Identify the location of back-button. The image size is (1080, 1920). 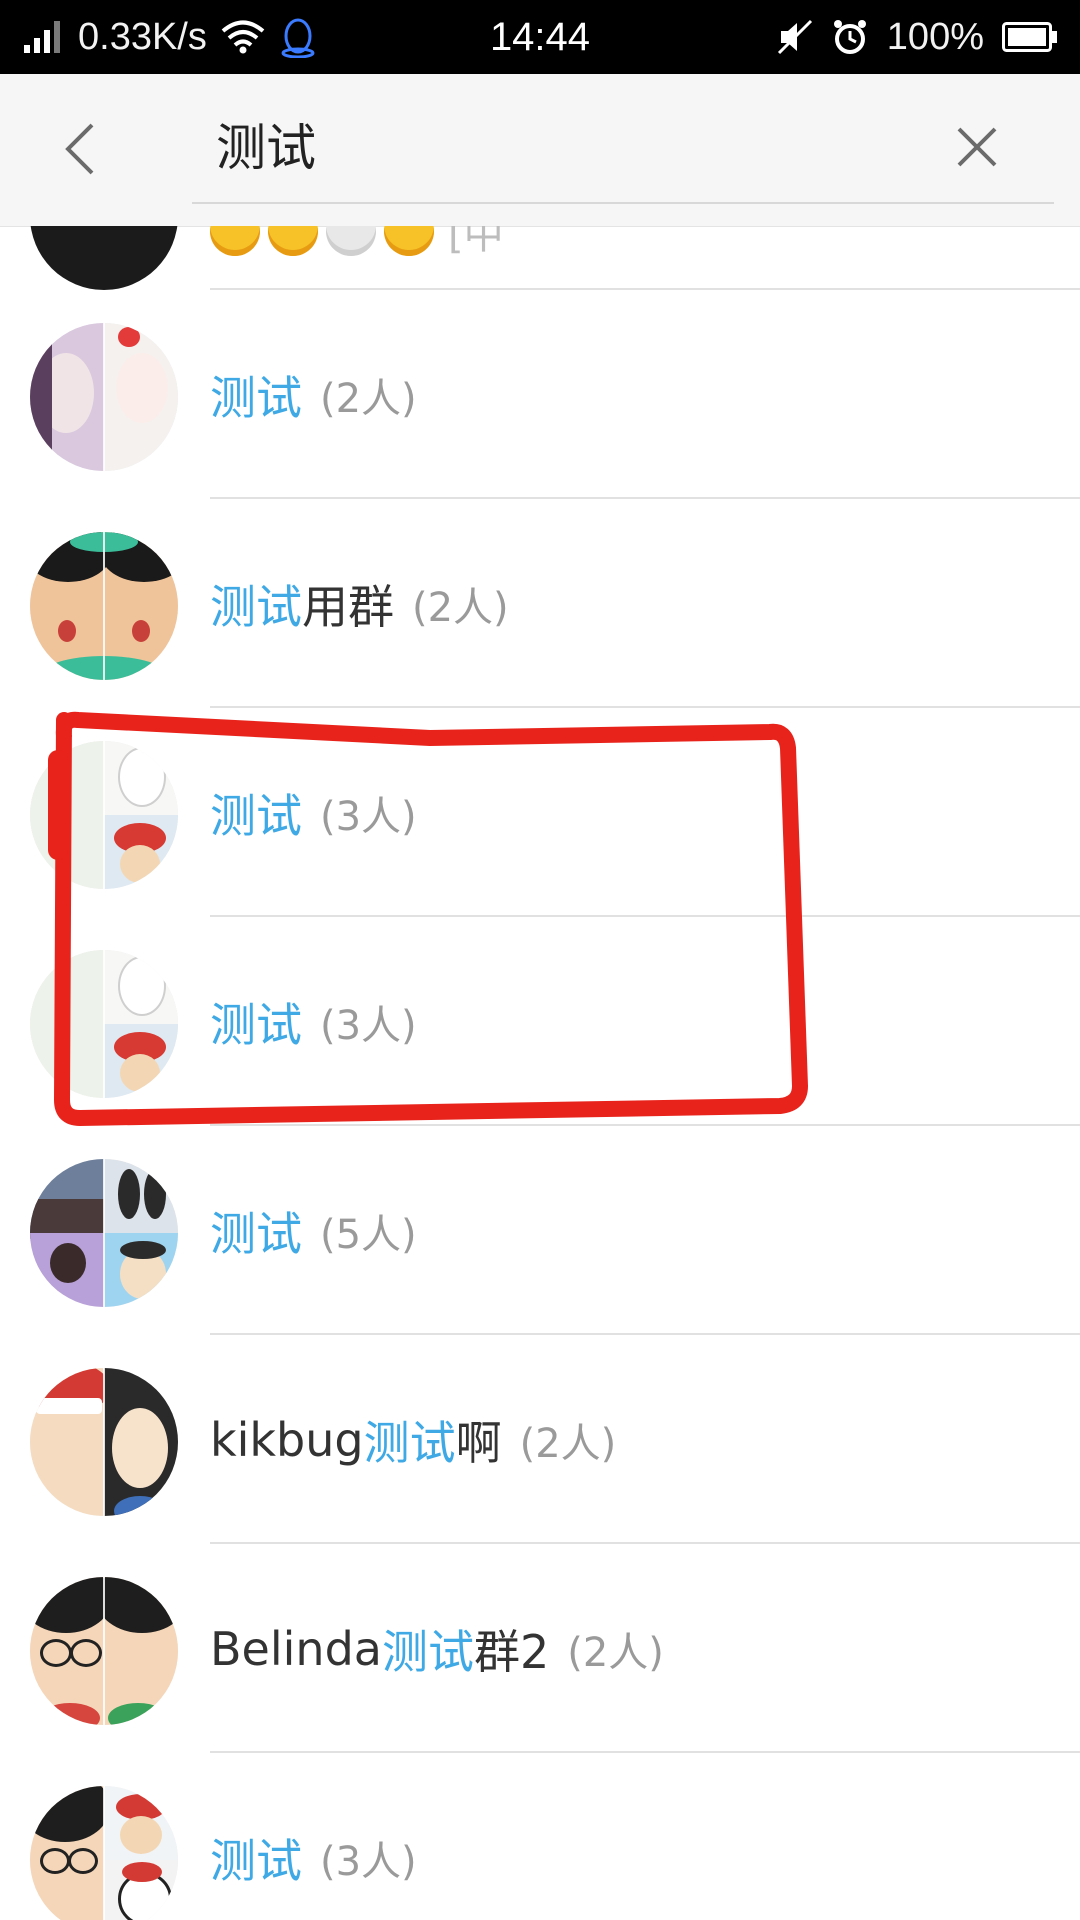
(80, 151).